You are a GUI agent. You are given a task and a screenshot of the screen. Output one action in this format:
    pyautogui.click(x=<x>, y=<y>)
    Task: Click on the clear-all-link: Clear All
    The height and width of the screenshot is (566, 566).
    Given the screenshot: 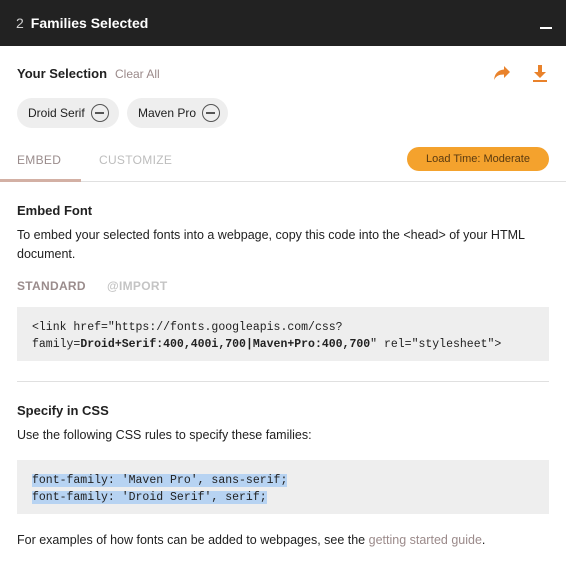 What is the action you would take?
    pyautogui.click(x=137, y=74)
    